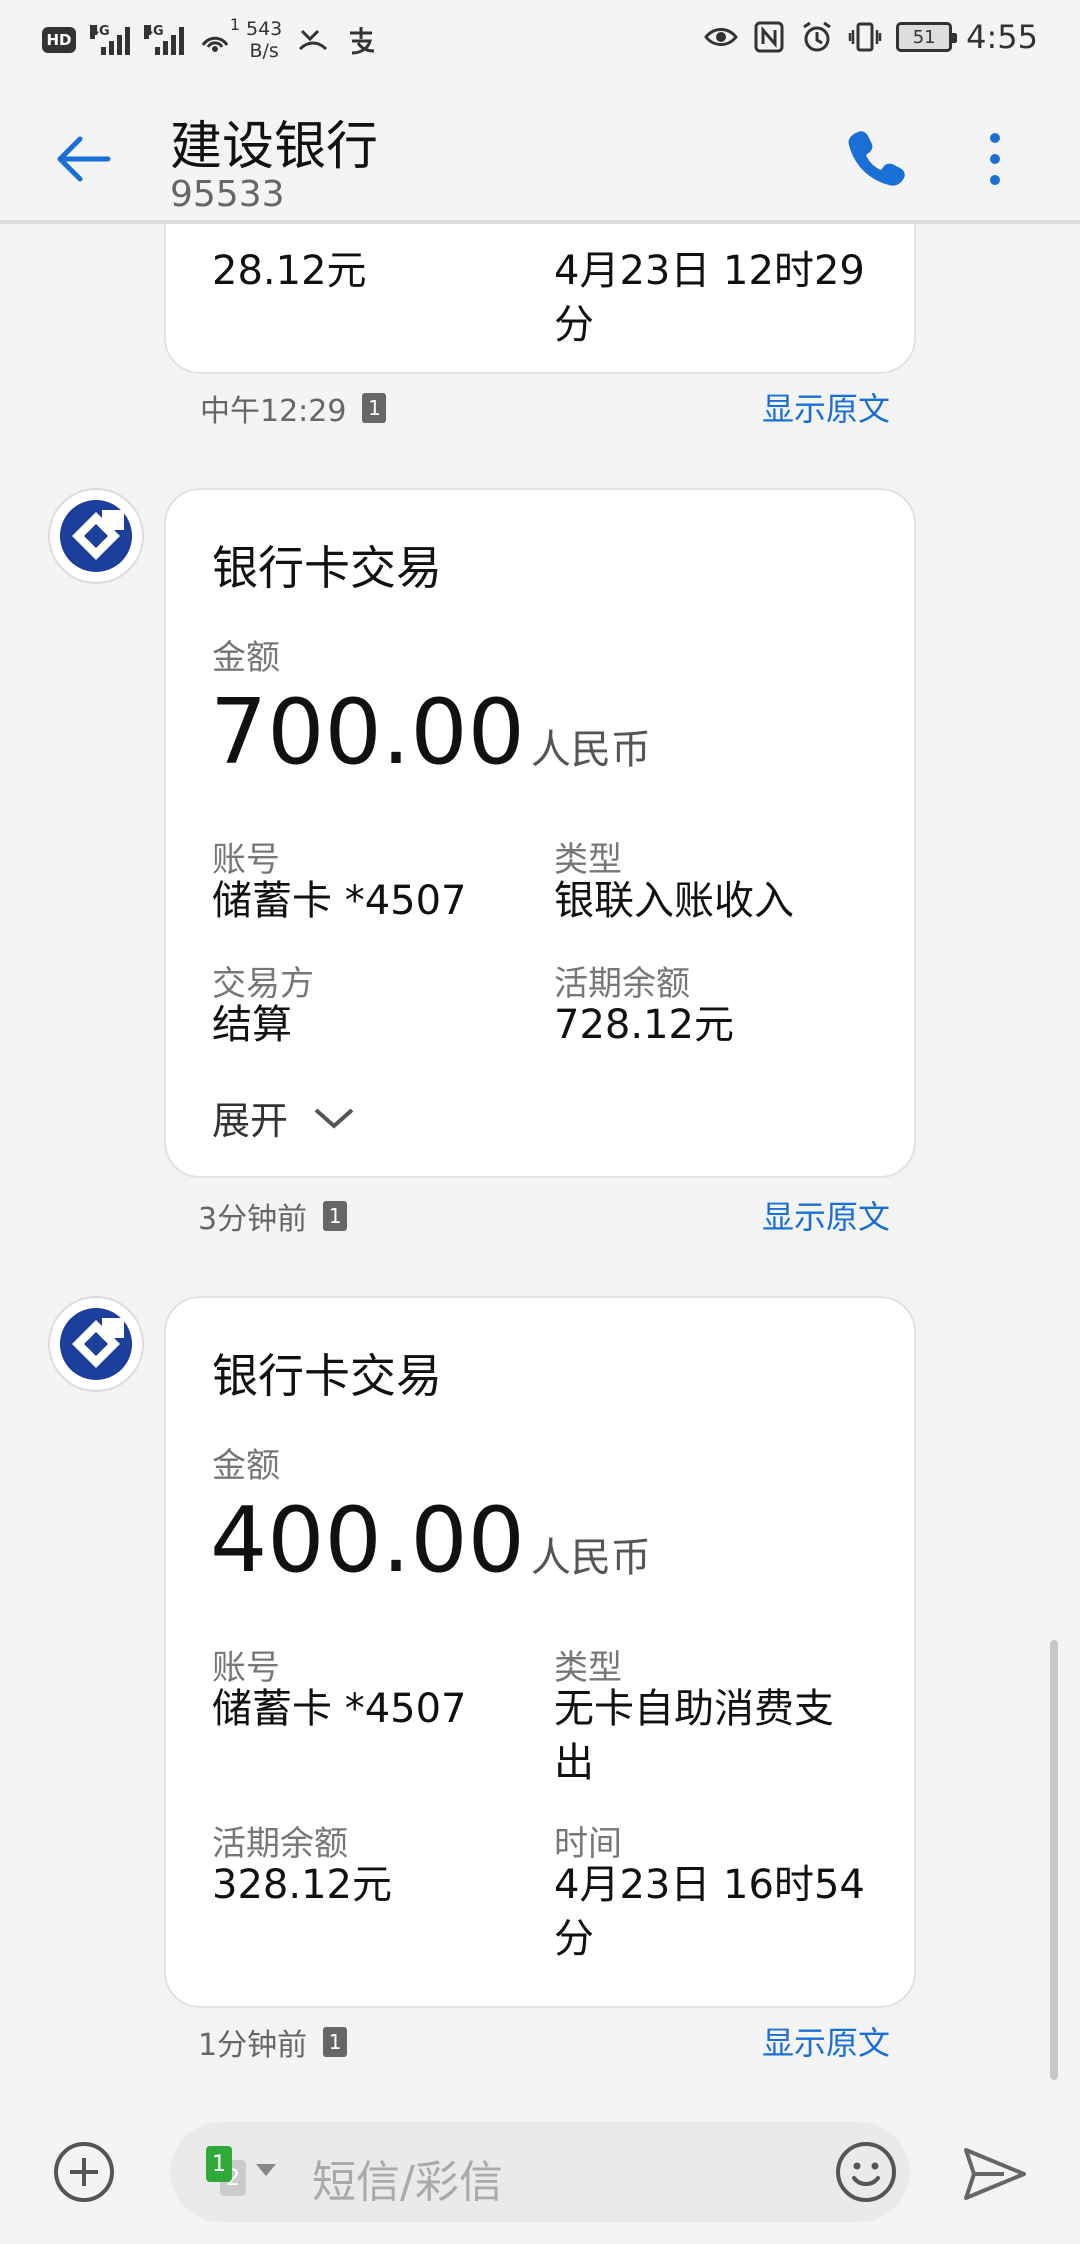 This screenshot has height=2244, width=1080. I want to click on message-meta: 1分钟前 1, so click(273, 2042).